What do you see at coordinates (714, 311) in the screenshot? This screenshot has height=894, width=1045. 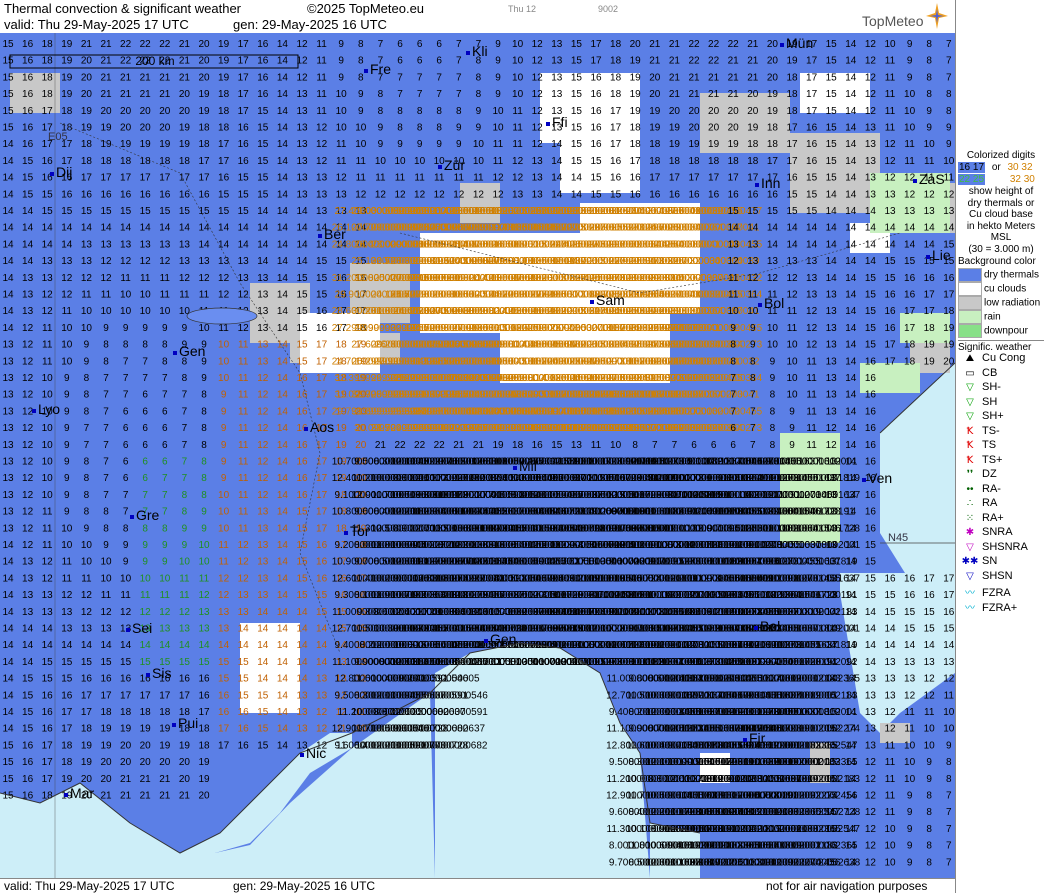 I see `thermal-digit: 28.80000000000041` at bounding box center [714, 311].